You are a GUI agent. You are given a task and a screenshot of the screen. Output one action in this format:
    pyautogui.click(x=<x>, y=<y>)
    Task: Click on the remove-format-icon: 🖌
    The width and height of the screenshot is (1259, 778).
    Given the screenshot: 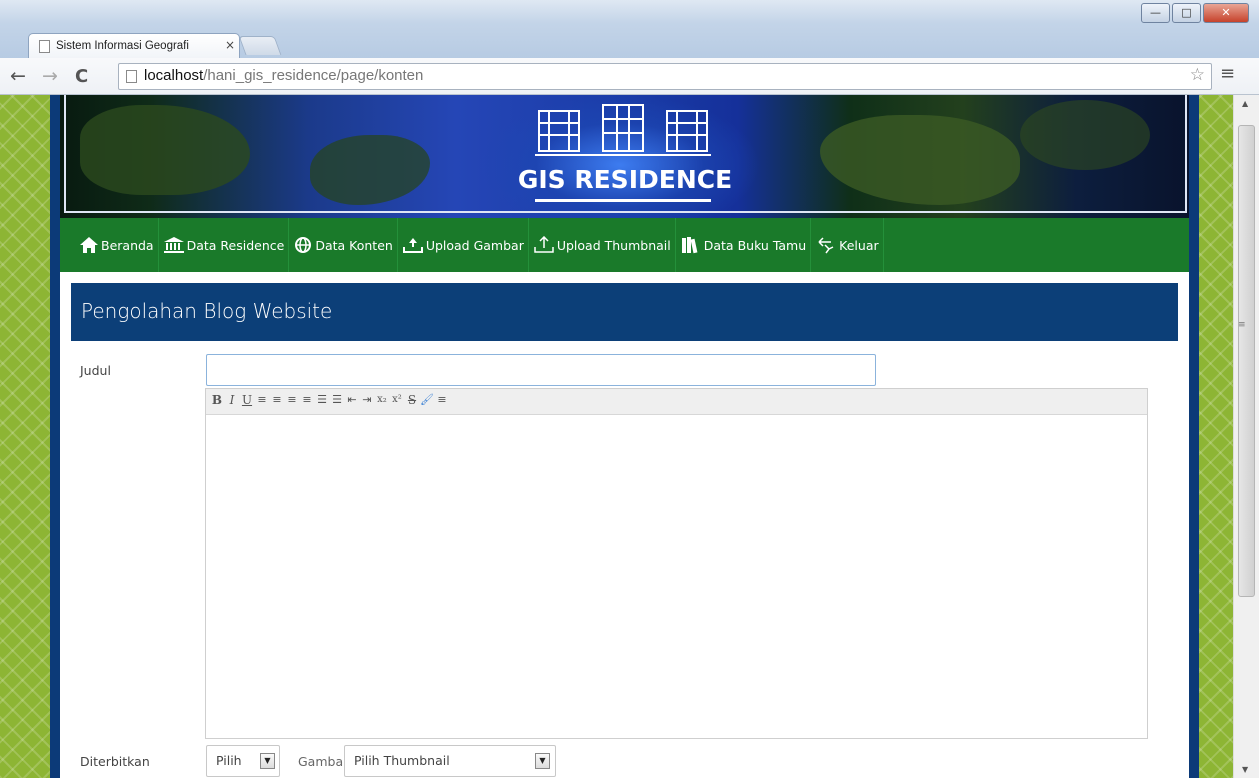 What is the action you would take?
    pyautogui.click(x=427, y=400)
    